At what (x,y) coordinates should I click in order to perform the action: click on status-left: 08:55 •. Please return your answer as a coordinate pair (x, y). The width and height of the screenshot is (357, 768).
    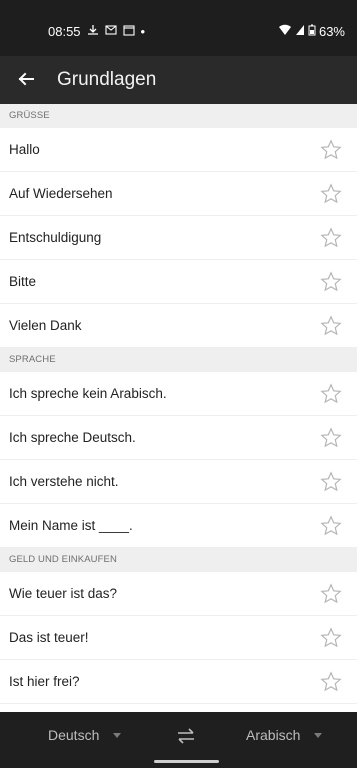
    Looking at the image, I should click on (96, 31).